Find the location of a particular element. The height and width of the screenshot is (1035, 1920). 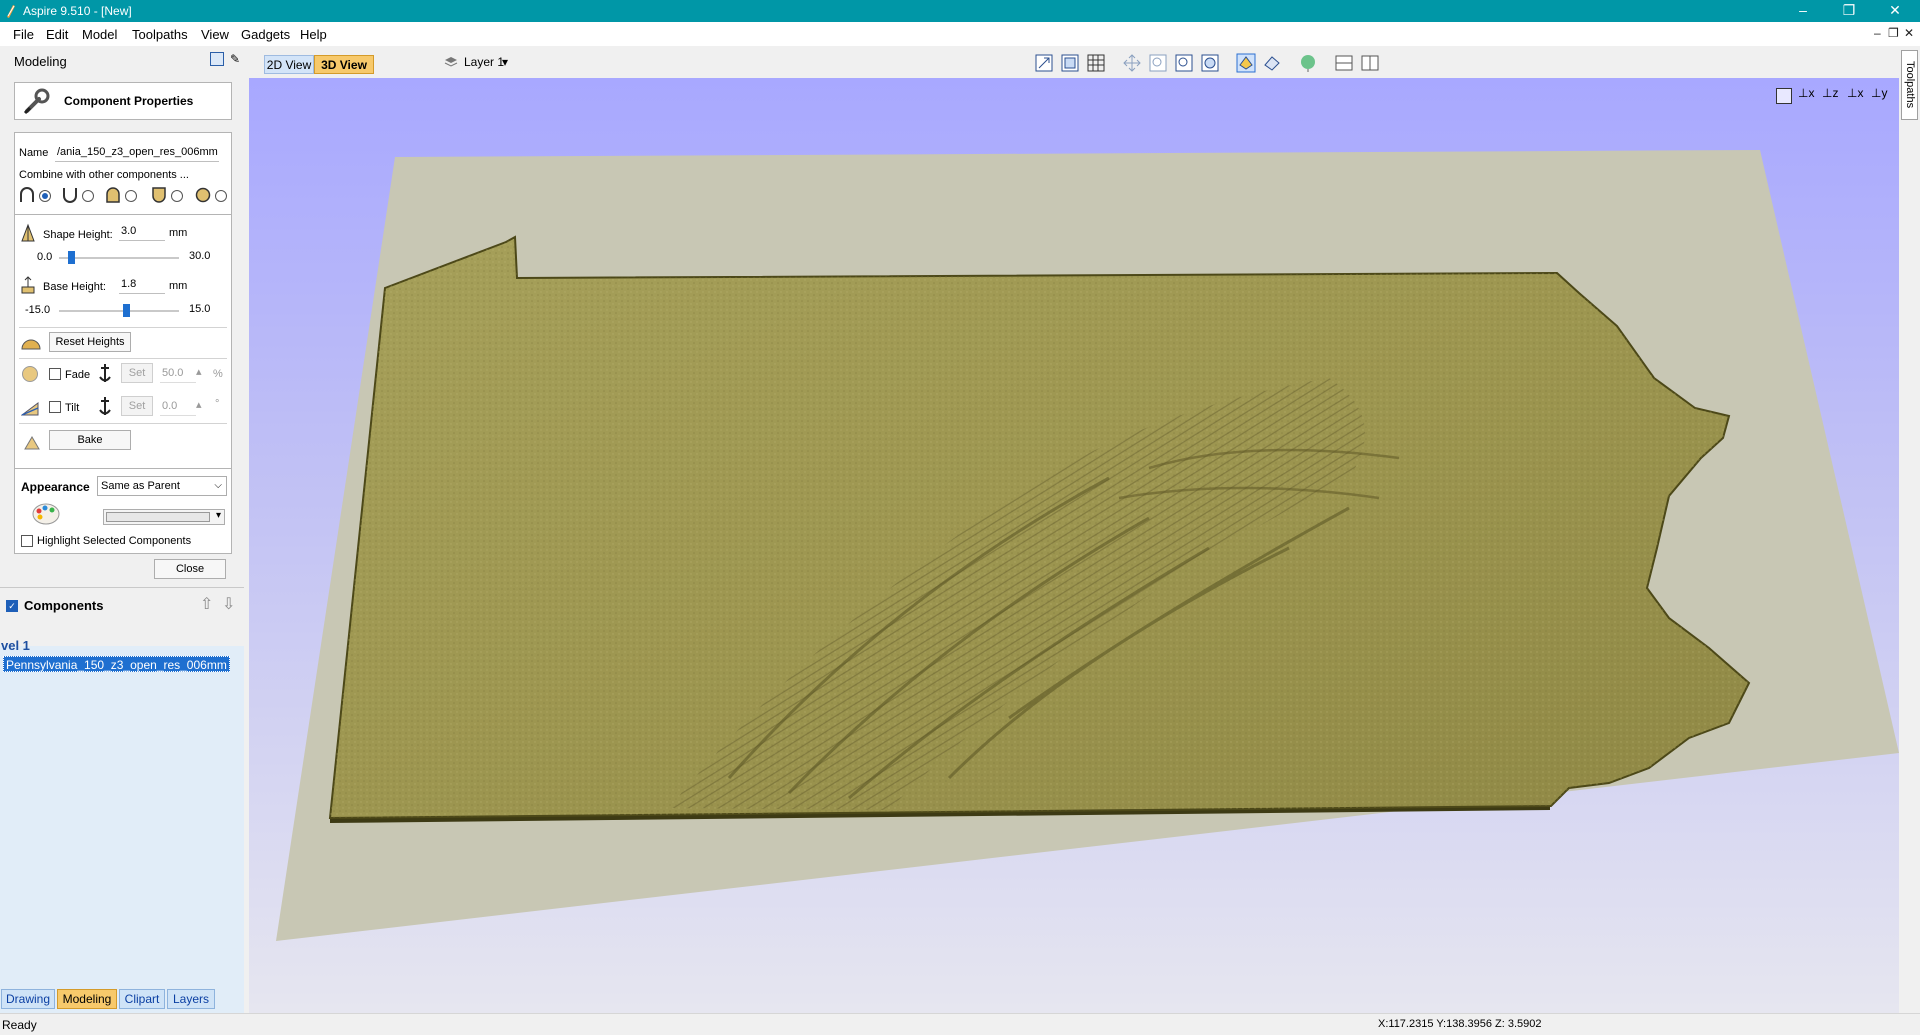

view-iso-icon: ⊥x is located at coordinates (1806, 93).